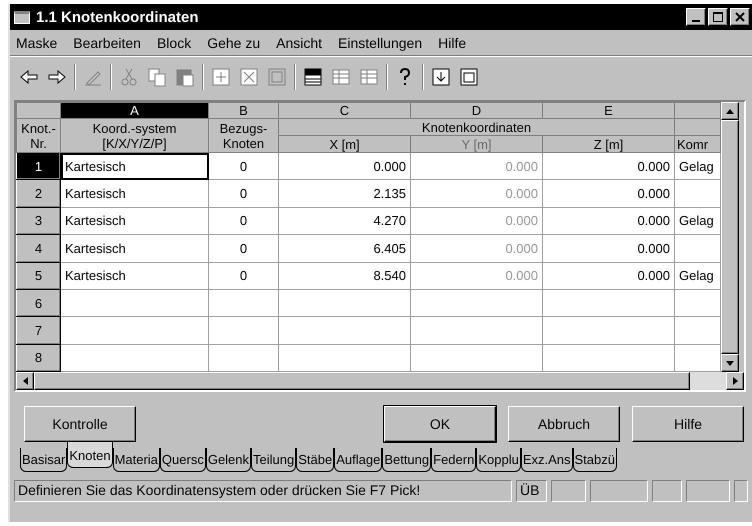 Image resolution: width=752 pixels, height=526 pixels. Describe the element at coordinates (697, 127) in the screenshot. I see `header-cell` at that location.